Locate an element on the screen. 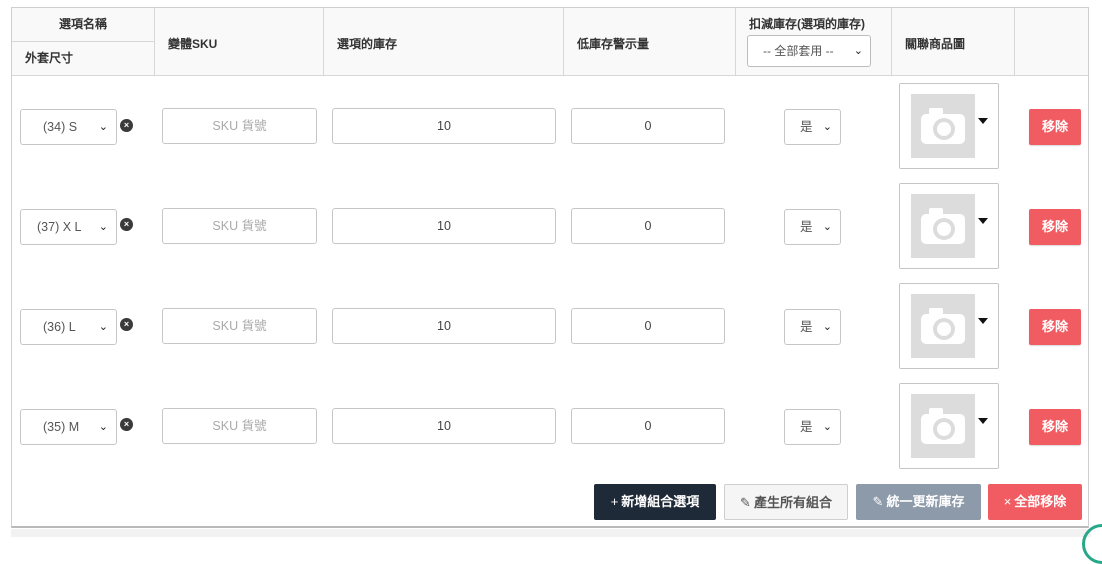 The image size is (1102, 564). header-low-stock: 低庫存警示量 is located at coordinates (650, 41).